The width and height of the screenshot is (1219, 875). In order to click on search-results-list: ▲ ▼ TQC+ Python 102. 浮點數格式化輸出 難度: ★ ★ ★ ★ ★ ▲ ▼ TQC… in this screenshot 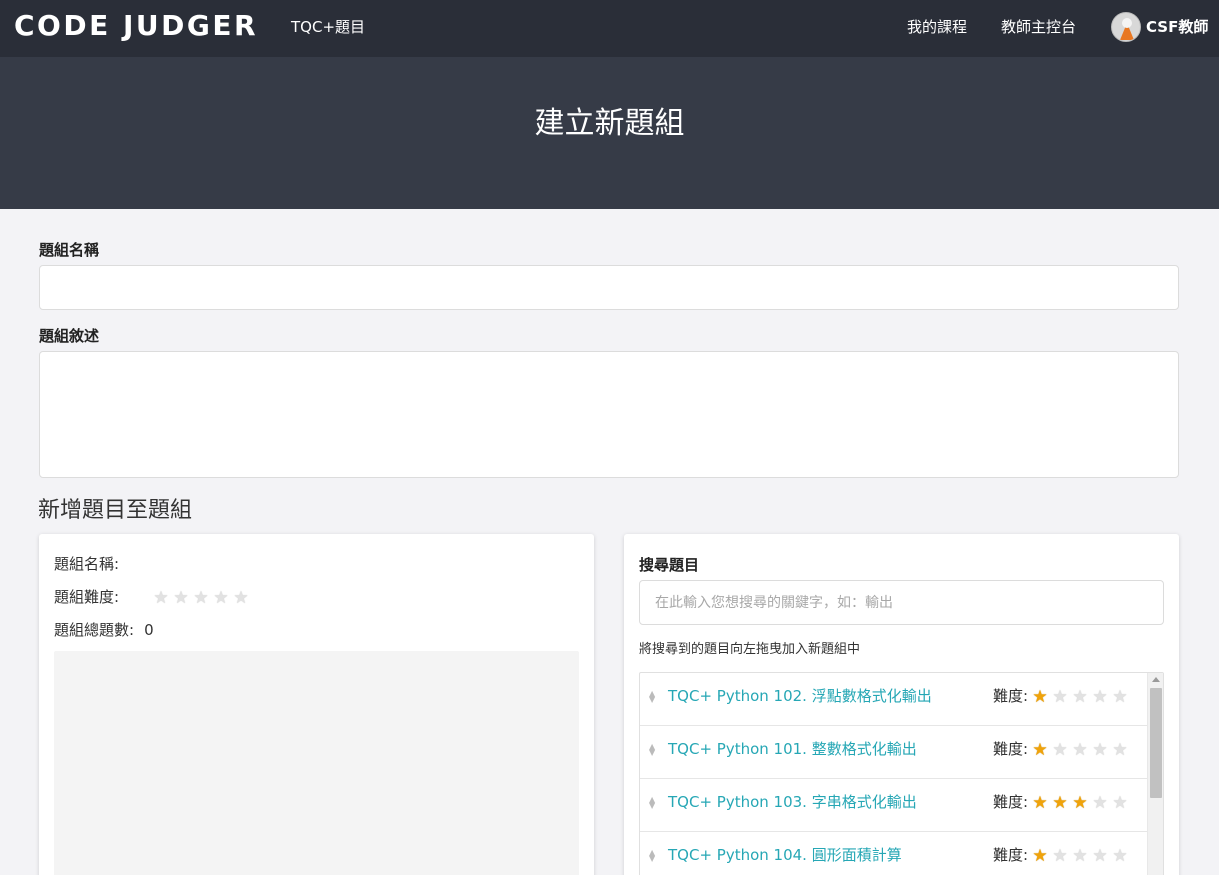, I will do `click(901, 773)`.